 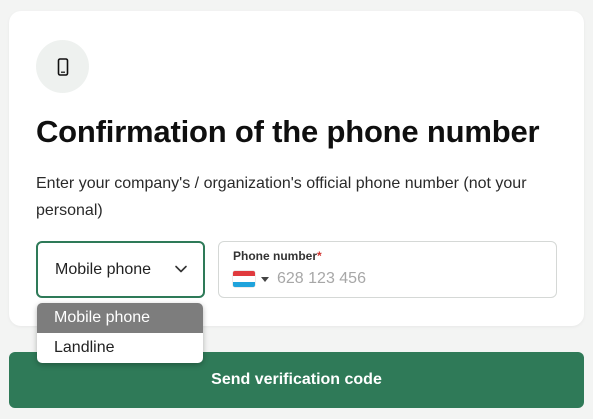 I want to click on required-marker: *, so click(x=319, y=256).